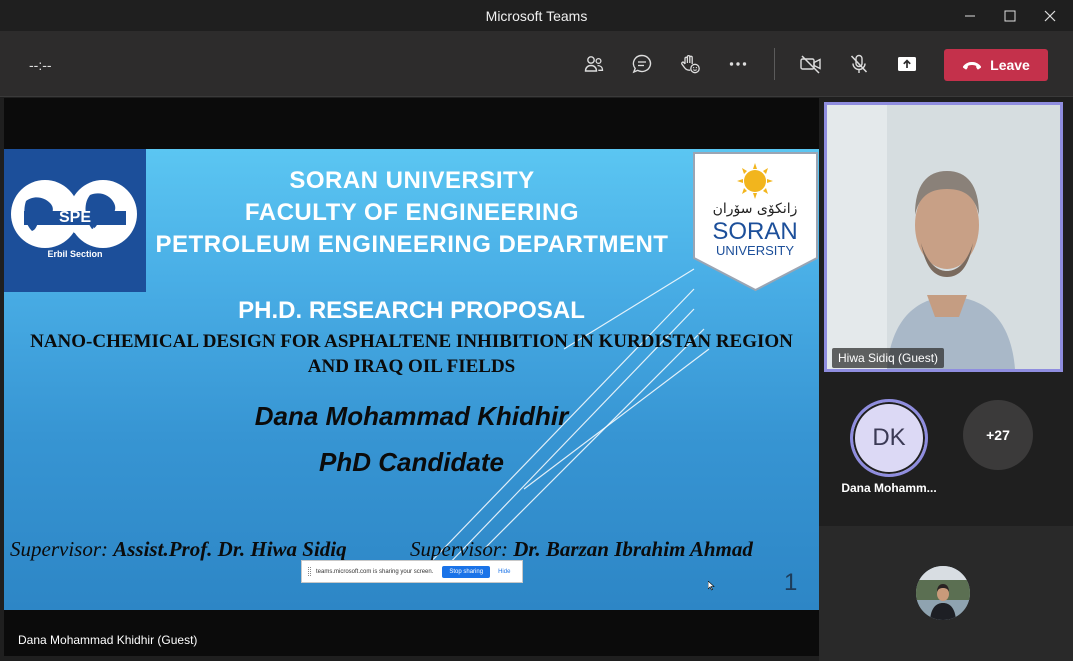 The image size is (1073, 661). What do you see at coordinates (504, 572) in the screenshot?
I see `hide-share-notice-button: Hide` at bounding box center [504, 572].